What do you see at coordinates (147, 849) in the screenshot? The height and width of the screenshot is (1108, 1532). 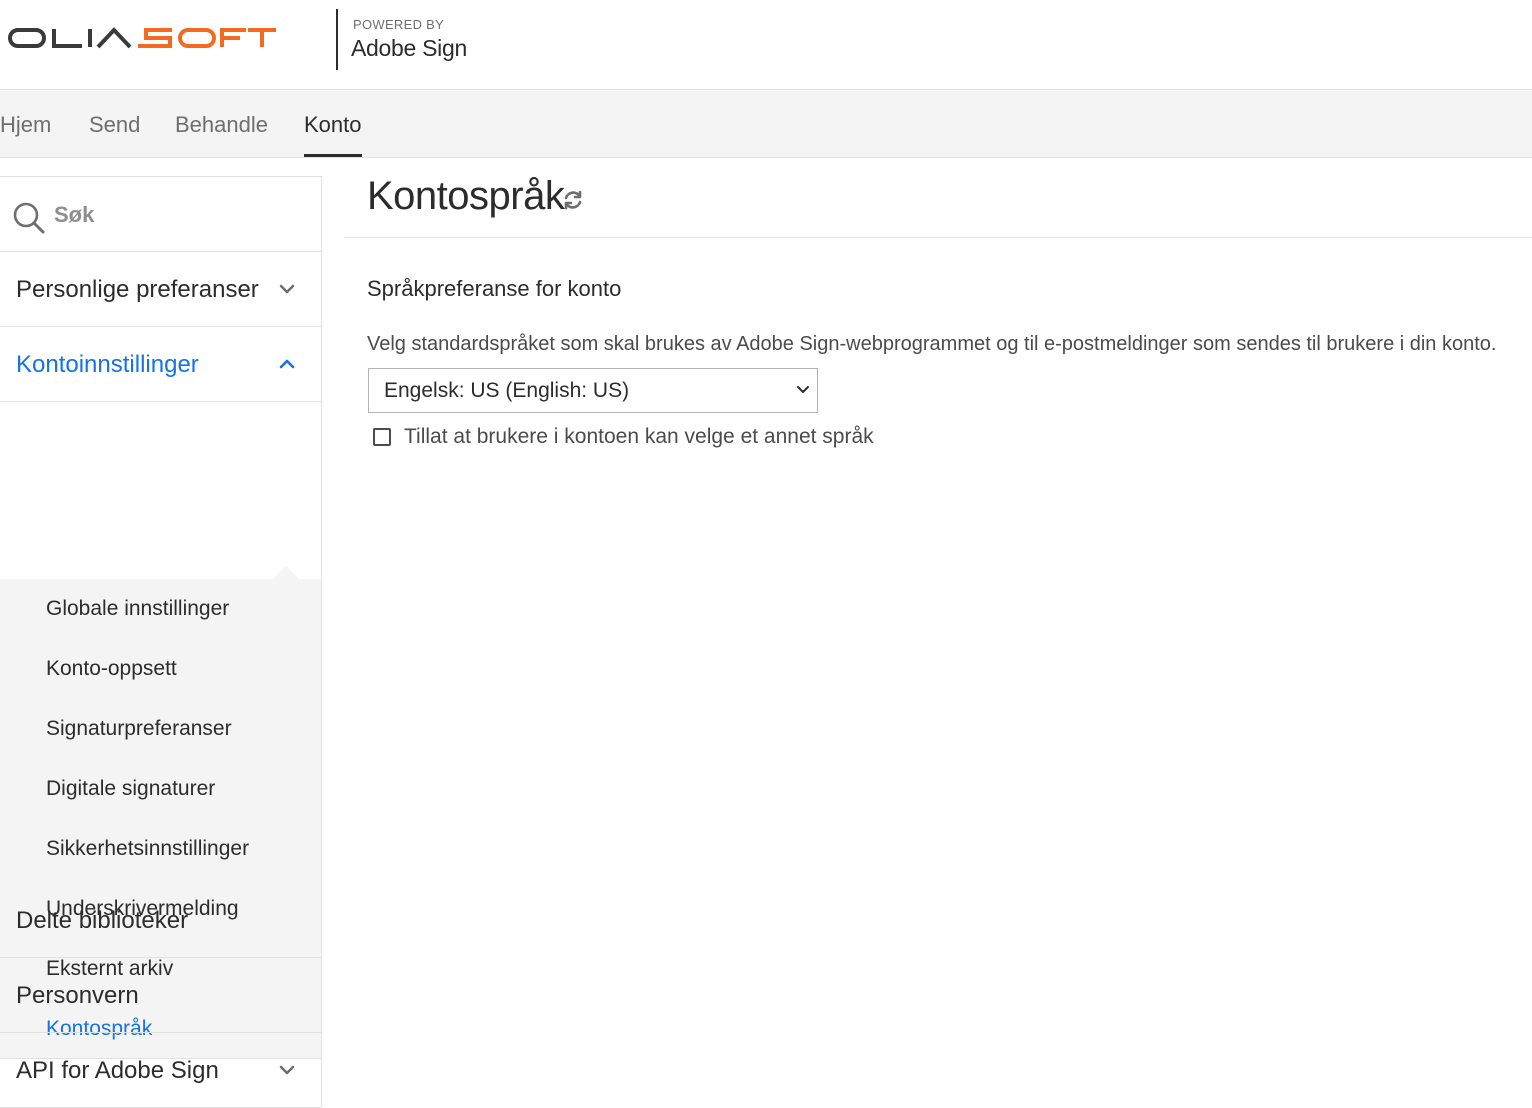 I see `sidebar-item-sikkerhetsinnstillinger: Sikkerhetsinnstillinger` at bounding box center [147, 849].